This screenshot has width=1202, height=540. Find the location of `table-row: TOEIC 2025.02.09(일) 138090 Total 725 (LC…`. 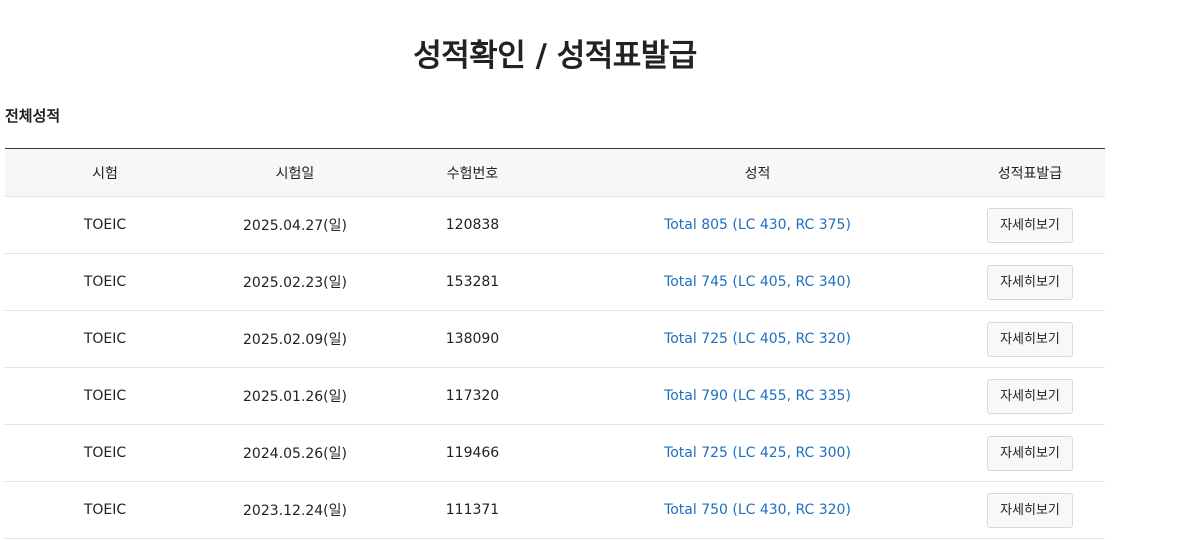

table-row: TOEIC 2025.02.09(일) 138090 Total 725 (LC… is located at coordinates (555, 339).